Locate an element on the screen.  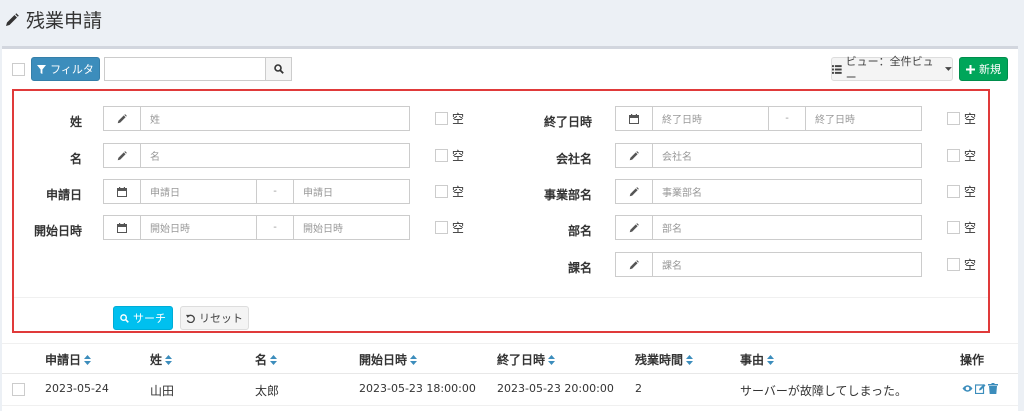
filter-label-division: 事業部名 is located at coordinates (567, 195).